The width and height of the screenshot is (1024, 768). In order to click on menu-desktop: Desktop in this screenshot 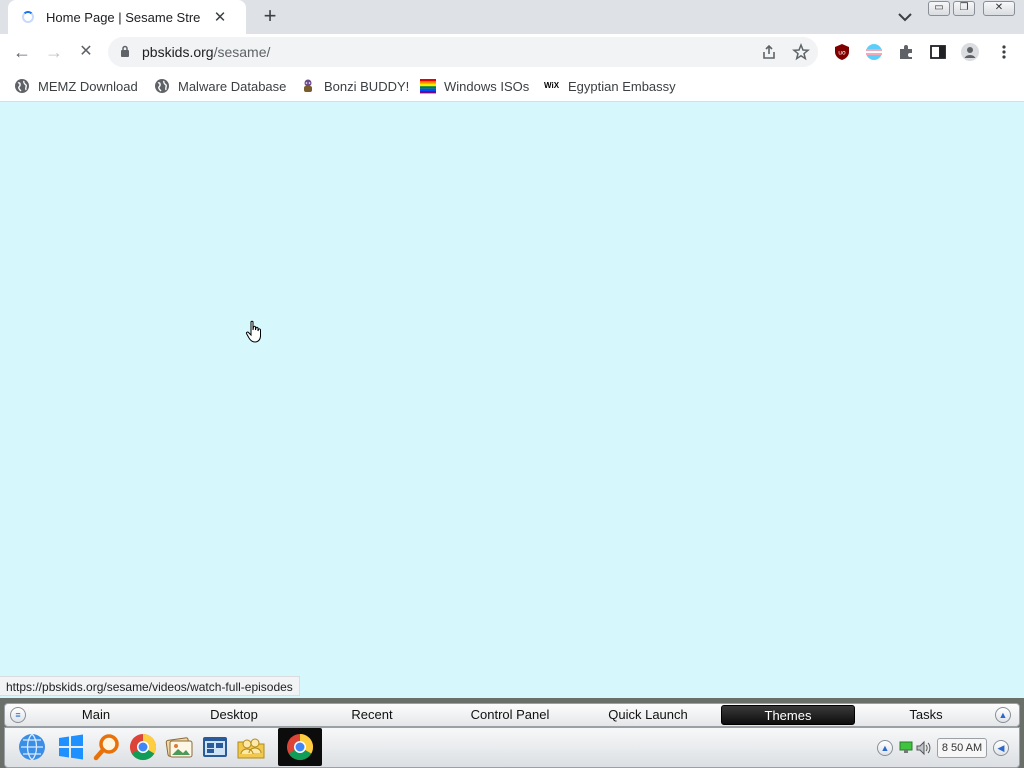, I will do `click(234, 715)`.